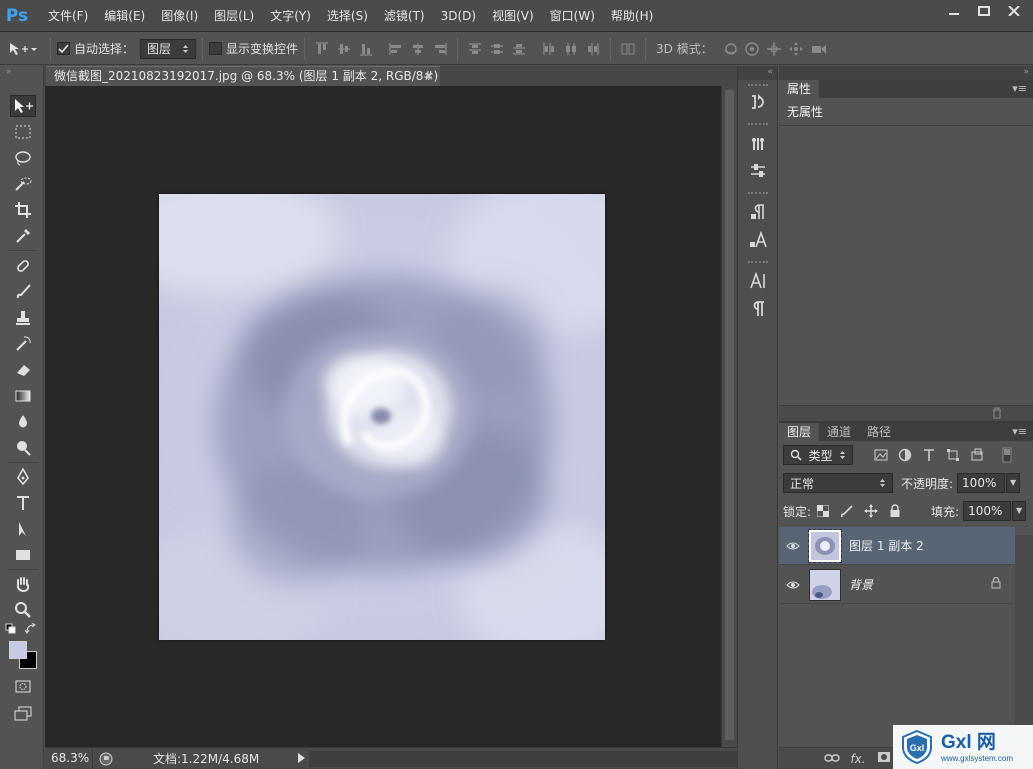 The width and height of the screenshot is (1033, 769). I want to click on auto-select-checkbox, so click(63, 48).